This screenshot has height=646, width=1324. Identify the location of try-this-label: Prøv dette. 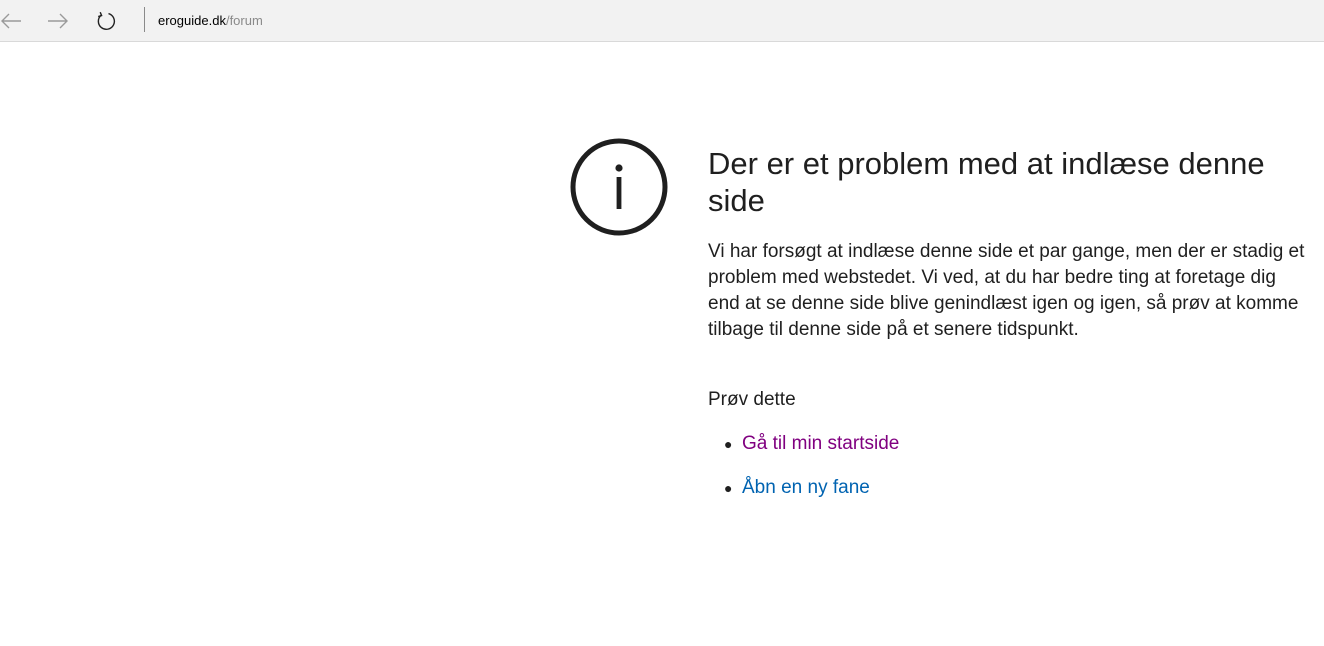
(752, 399).